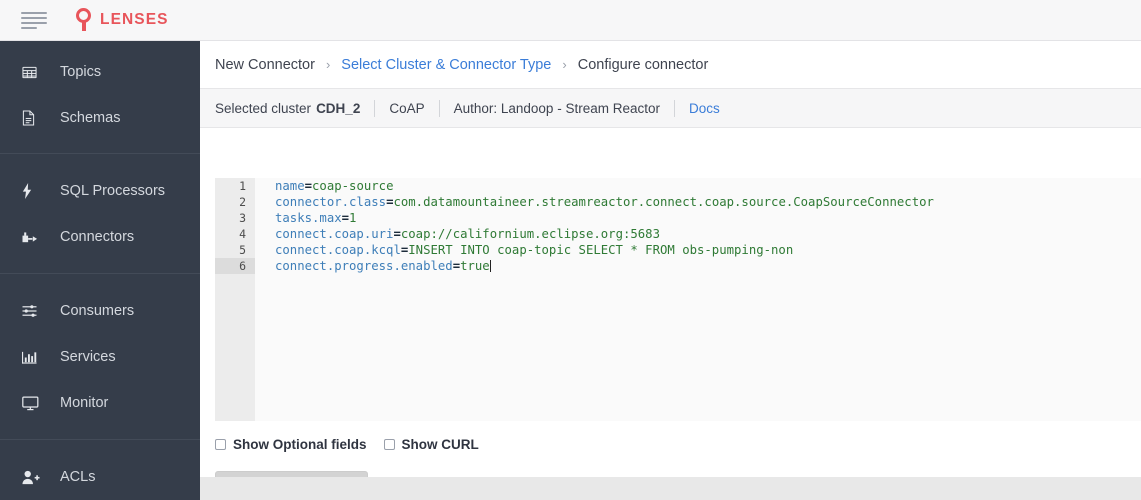 This screenshot has height=500, width=1141. Describe the element at coordinates (446, 65) in the screenshot. I see `breadcrumb-item-select-cluster: Select Cluster & Connector Type` at that location.